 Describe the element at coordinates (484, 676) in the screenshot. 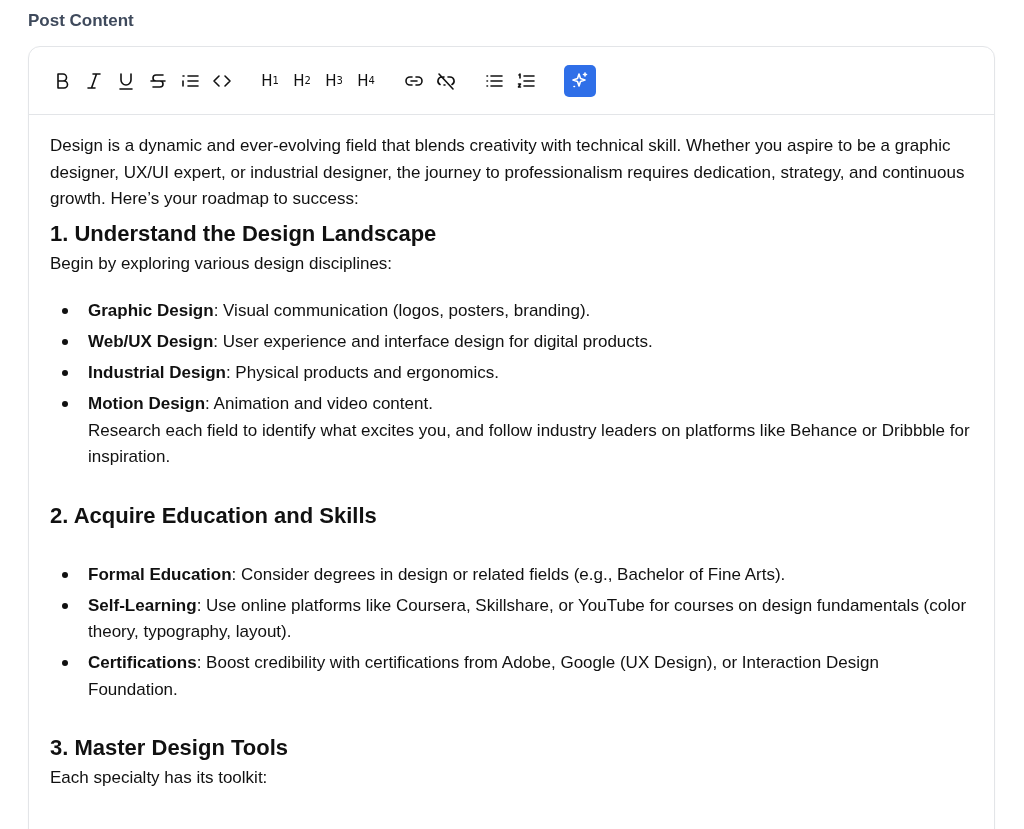

I see `list-item-text: Certifications: Boost credibility with certifications from Adobe, Google (UX Design), or Interaction Design Foundation.` at that location.